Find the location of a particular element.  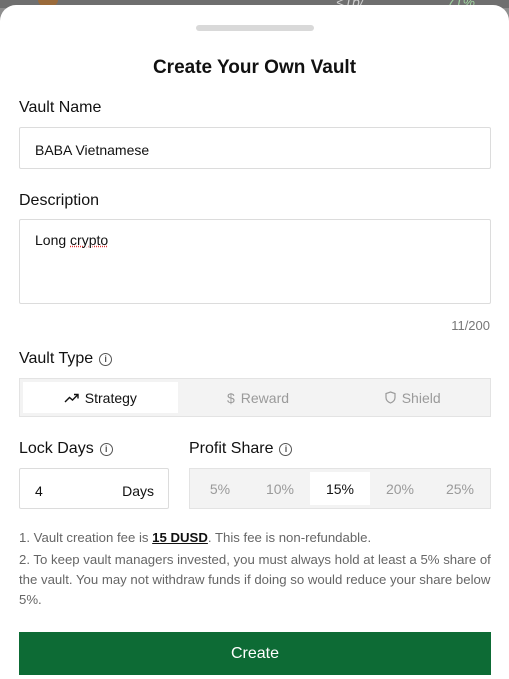

vault-type-selector: Strategy $ Reward Shield is located at coordinates (255, 397).